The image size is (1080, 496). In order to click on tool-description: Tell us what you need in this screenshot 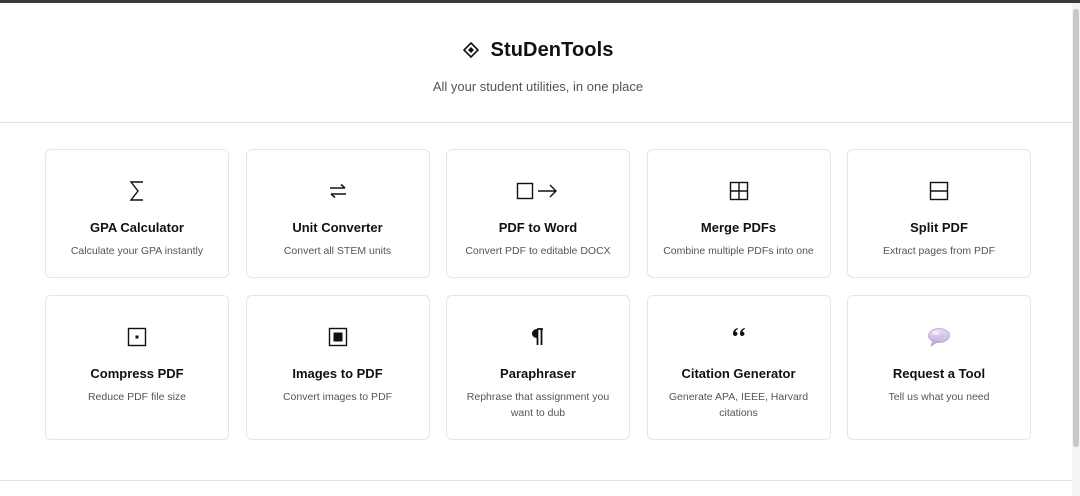, I will do `click(939, 397)`.